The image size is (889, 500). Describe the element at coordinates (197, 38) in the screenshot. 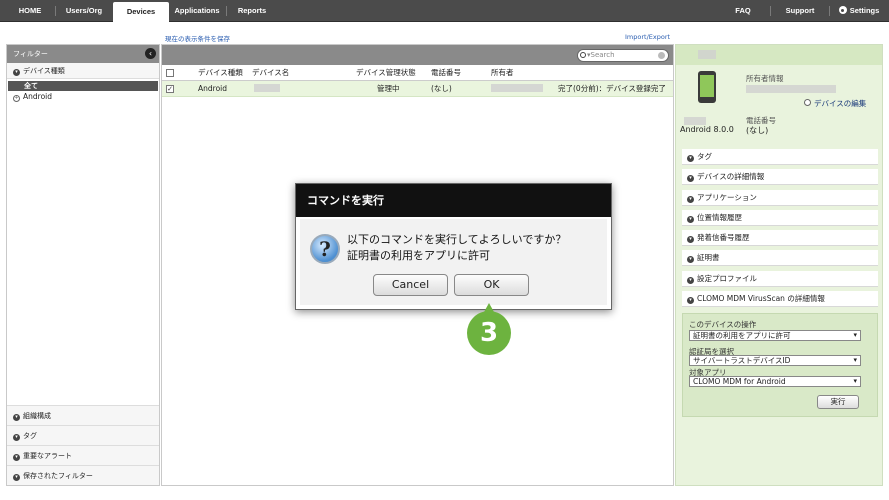

I see `save-filter-link: 現在の表示条件を保存` at that location.